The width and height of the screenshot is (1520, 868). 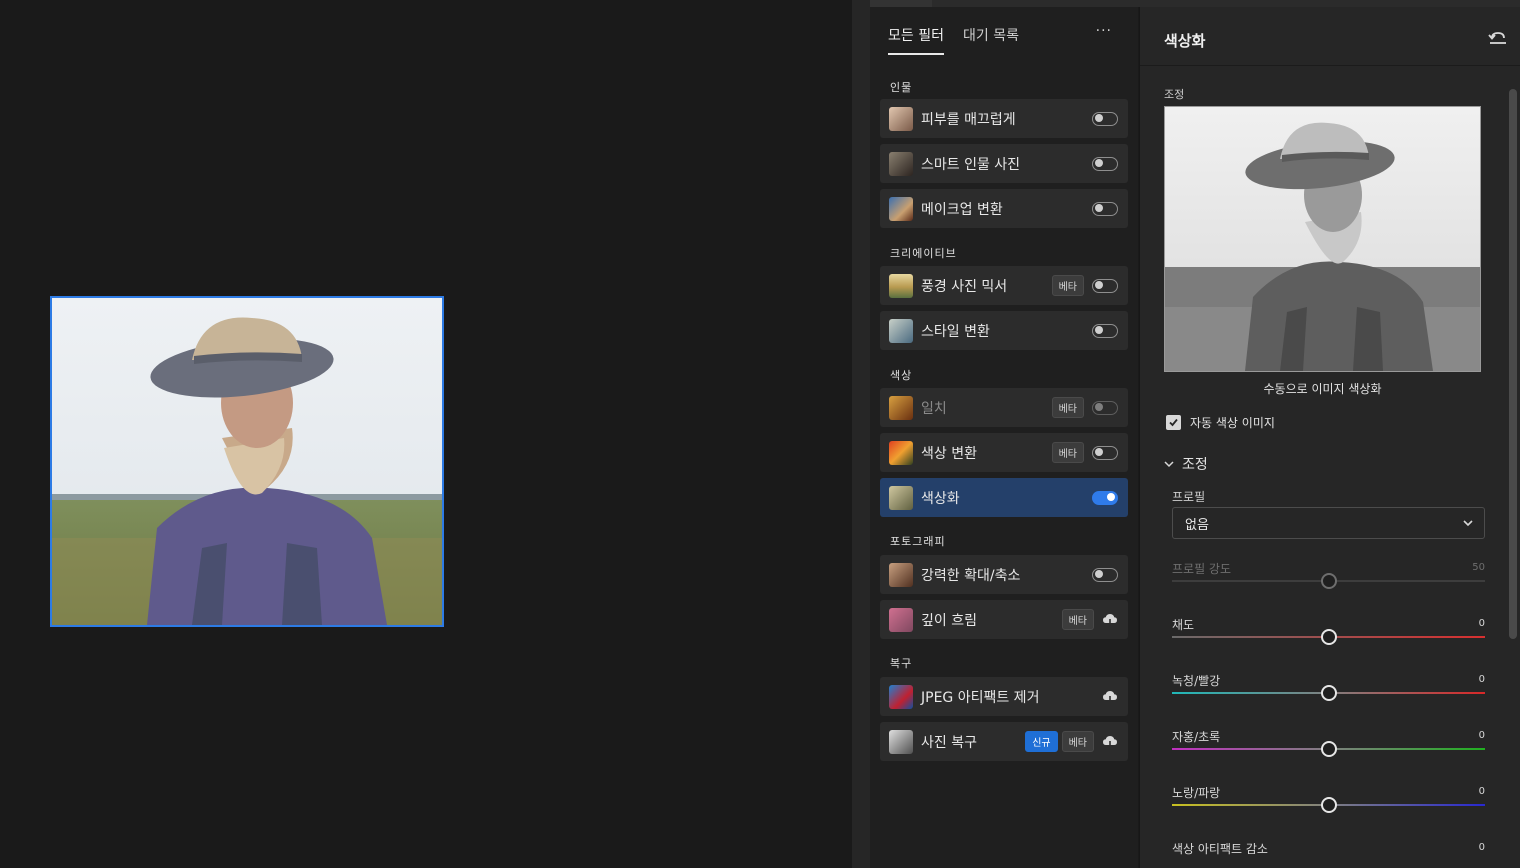 I want to click on preview-caption: 수동으로 이미지 색상화, so click(x=1322, y=389).